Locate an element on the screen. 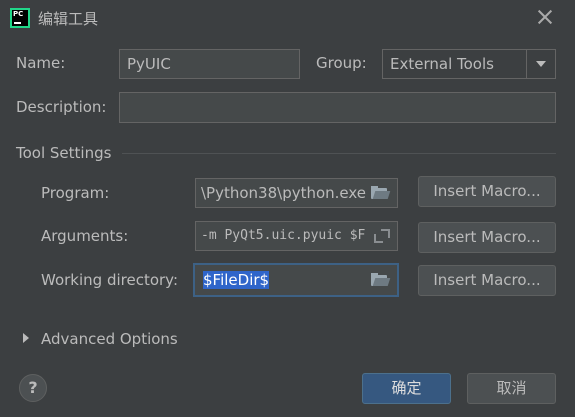  group-value: External Tools is located at coordinates (442, 64).